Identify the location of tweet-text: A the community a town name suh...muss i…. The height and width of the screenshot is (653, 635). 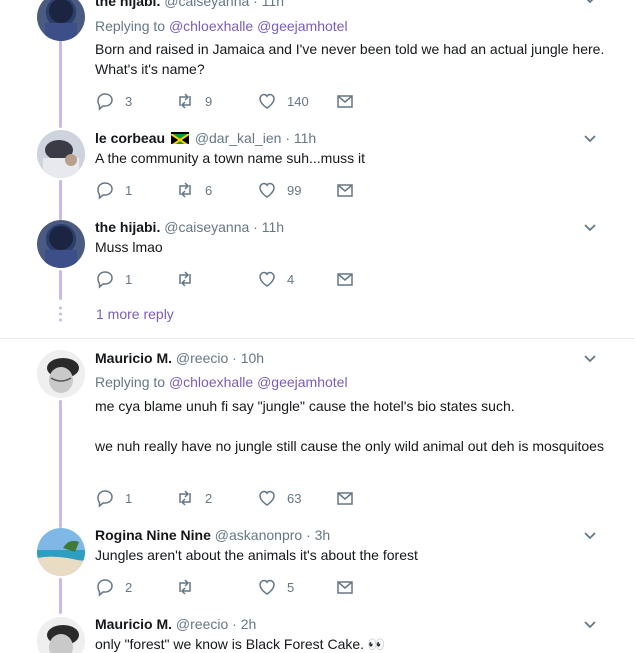
(230, 158).